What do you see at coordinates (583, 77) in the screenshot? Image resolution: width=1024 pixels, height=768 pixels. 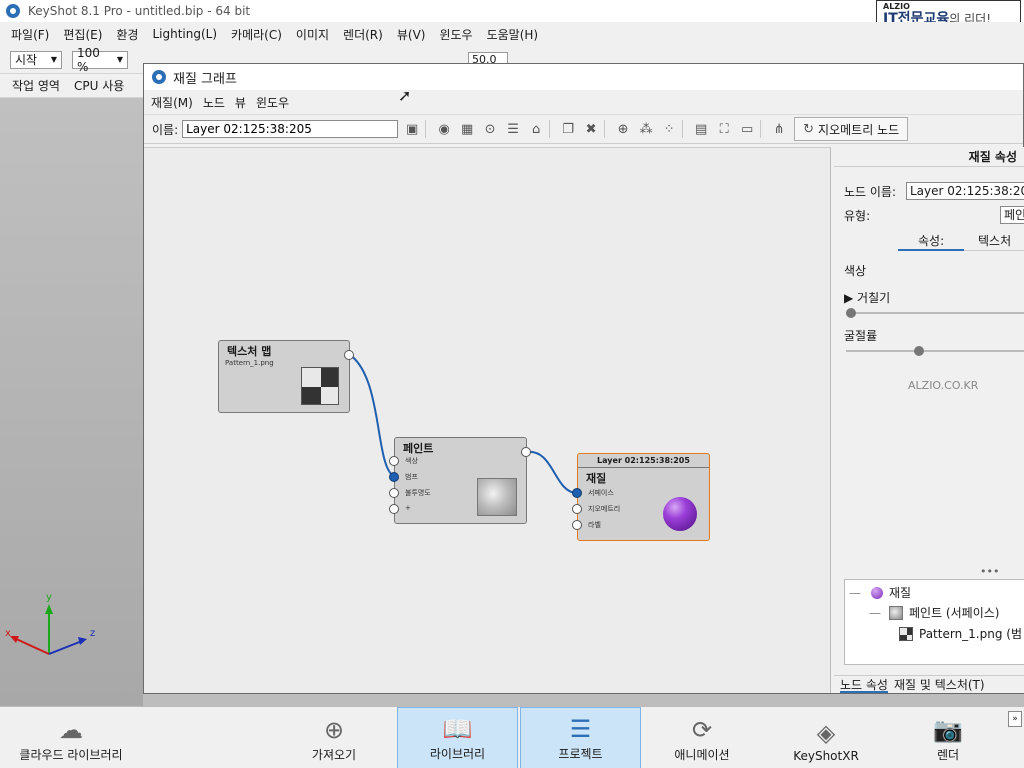 I see `material-graph-titlebar: 재질 그래프` at bounding box center [583, 77].